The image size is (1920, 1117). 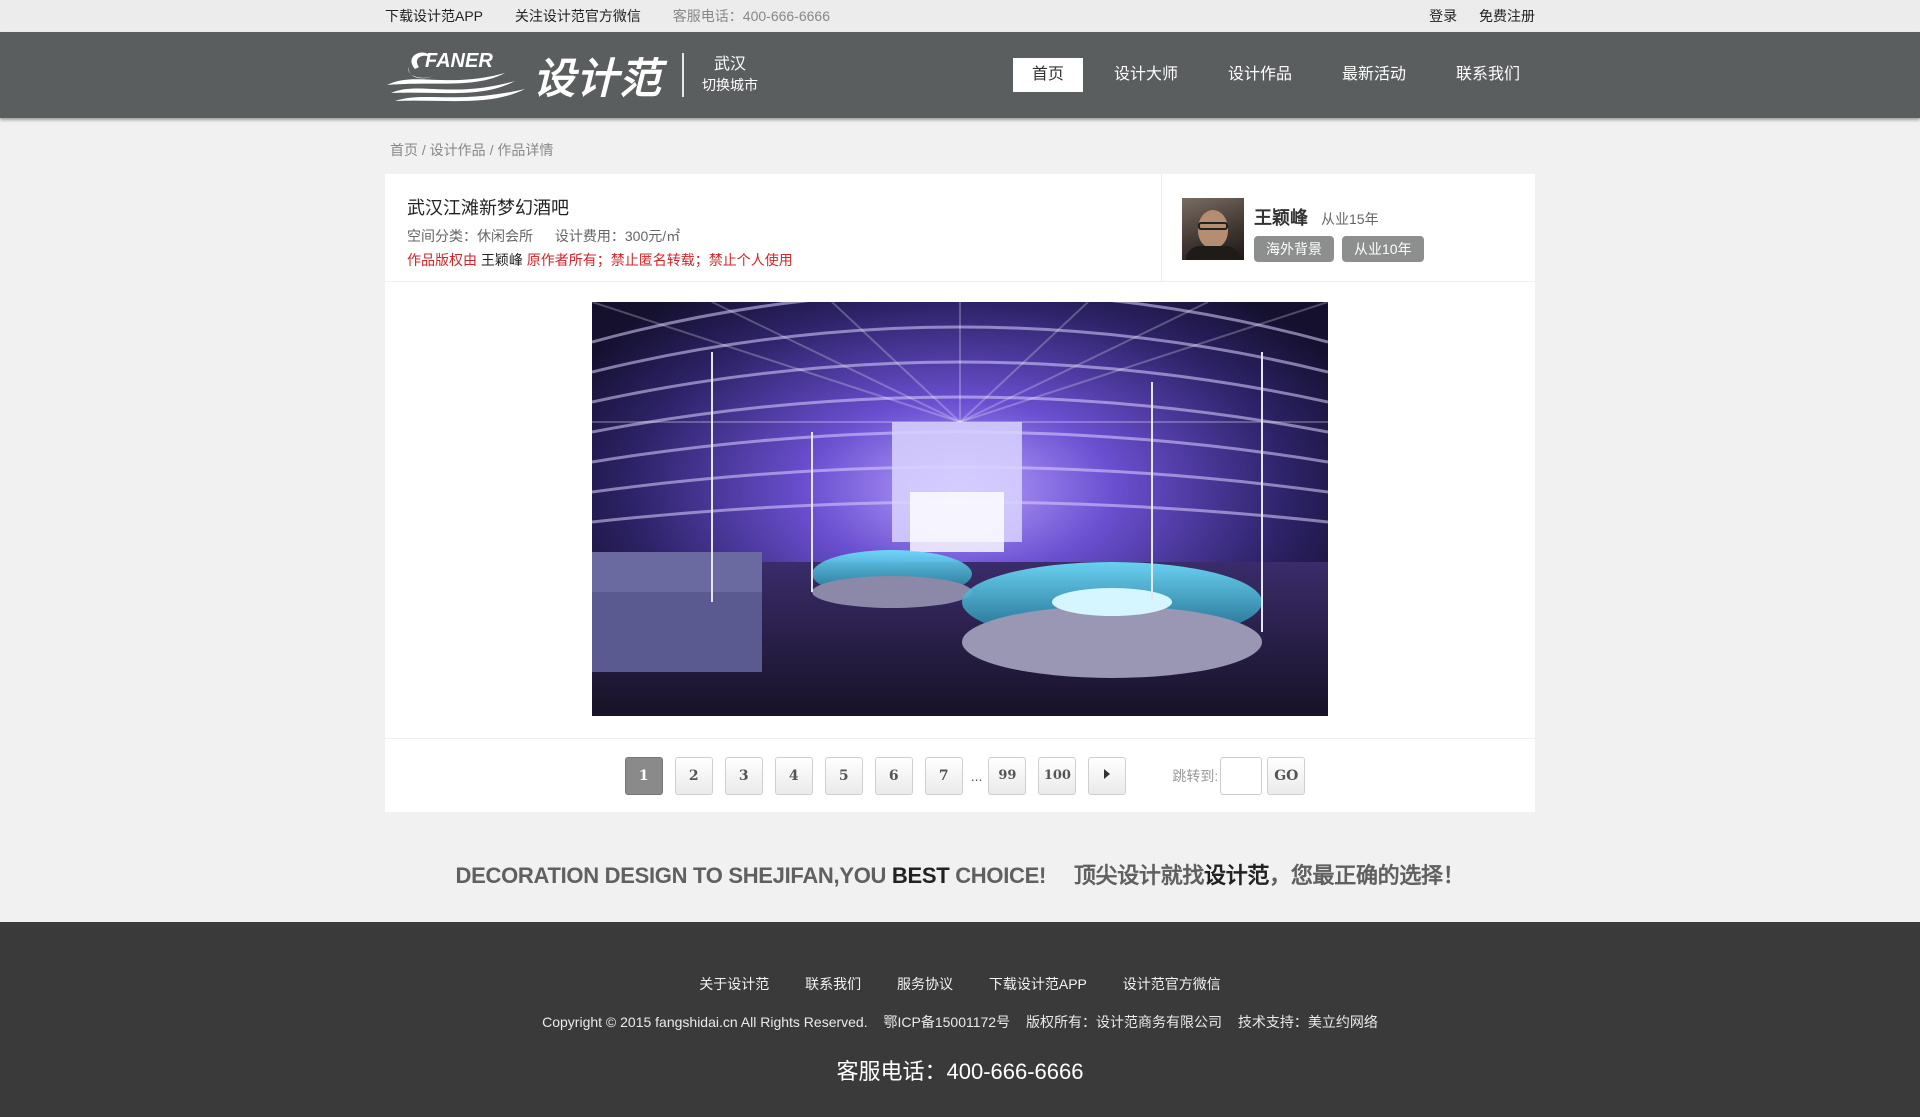 What do you see at coordinates (1367, 875) in the screenshot?
I see `slogan-cn-post: ，您最正确的选择！` at bounding box center [1367, 875].